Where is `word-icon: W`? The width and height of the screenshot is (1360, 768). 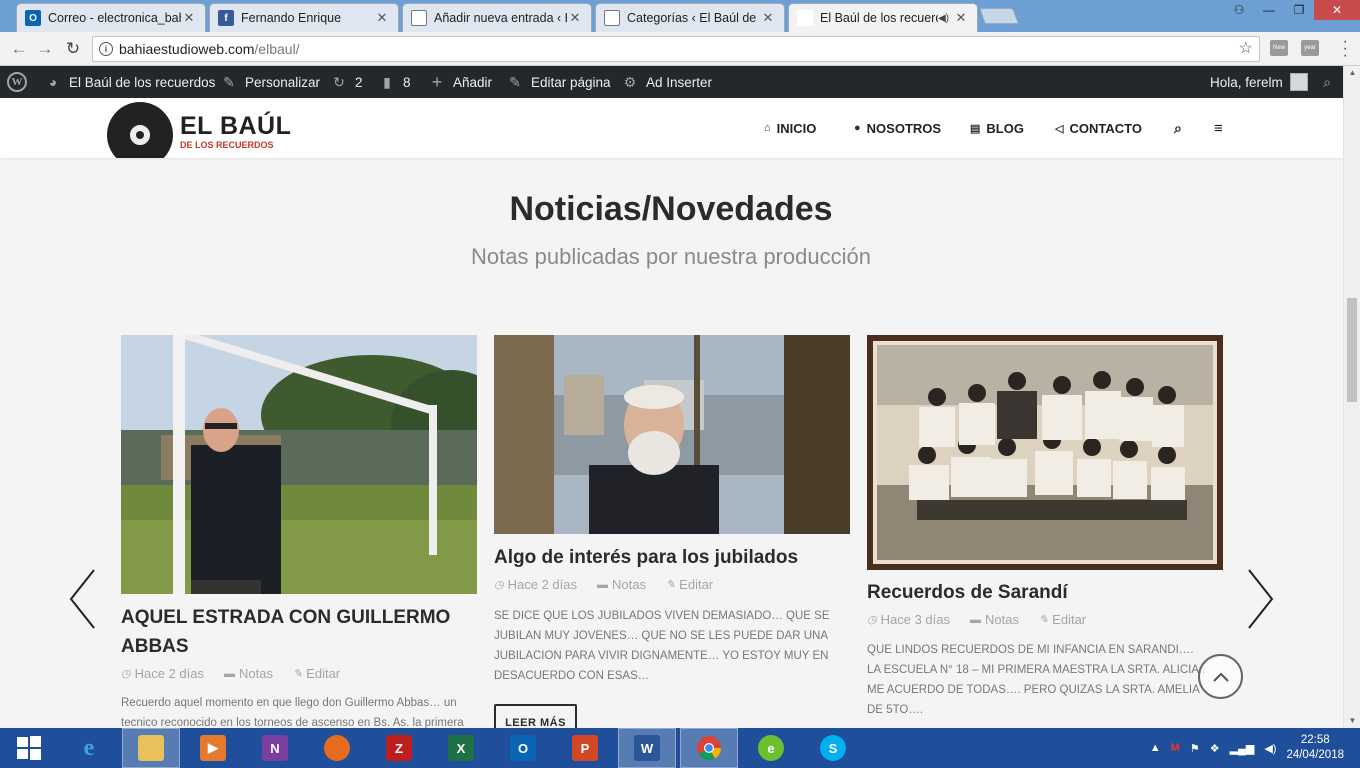 word-icon: W is located at coordinates (647, 748).